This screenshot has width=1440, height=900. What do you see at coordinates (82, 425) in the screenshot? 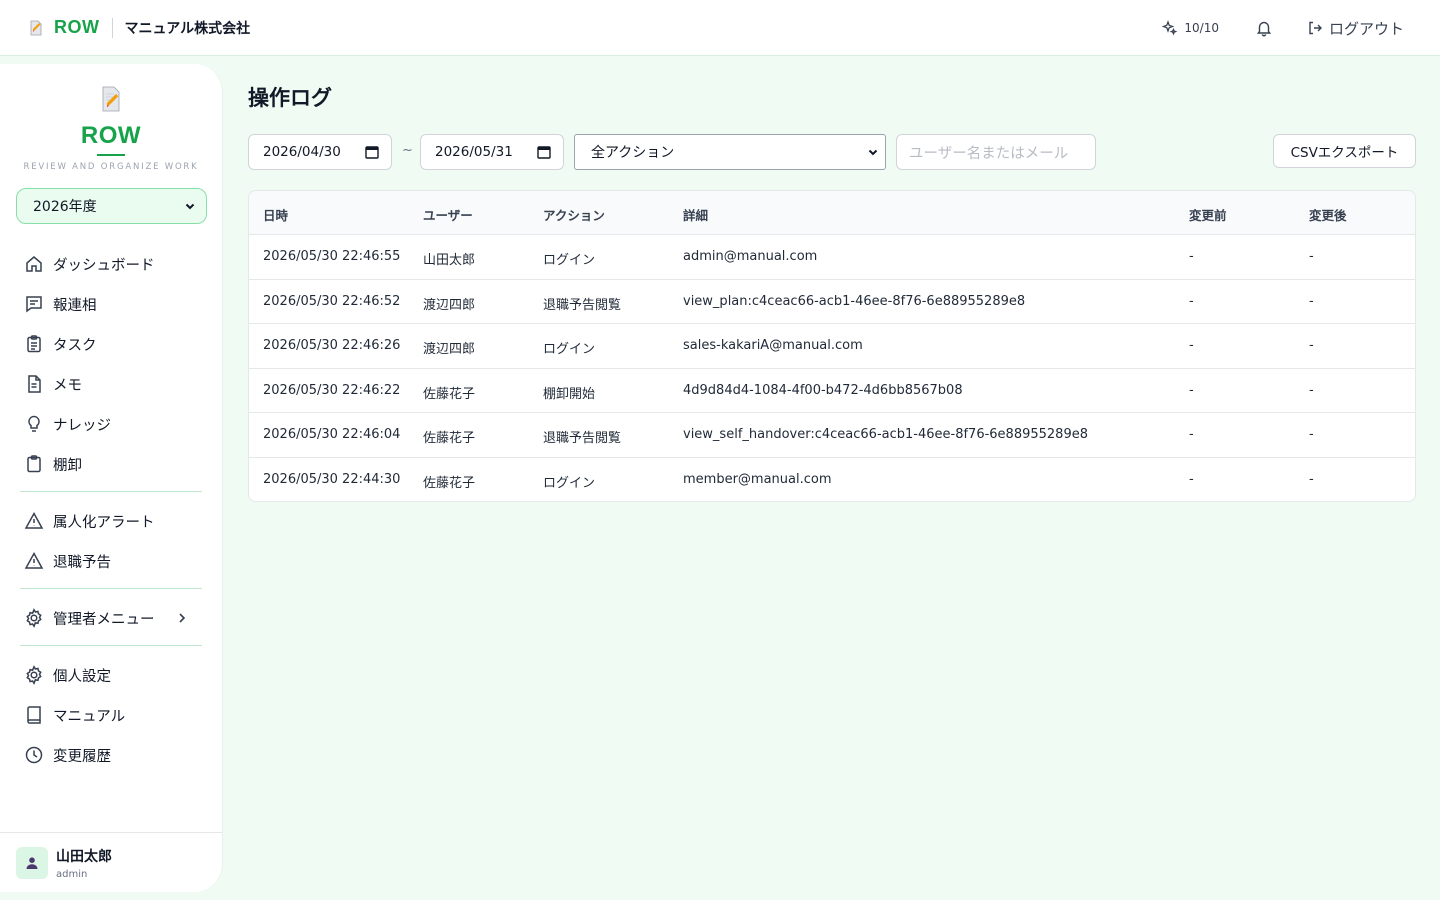
I see `sidebar-item-label: ナレッジ` at bounding box center [82, 425].